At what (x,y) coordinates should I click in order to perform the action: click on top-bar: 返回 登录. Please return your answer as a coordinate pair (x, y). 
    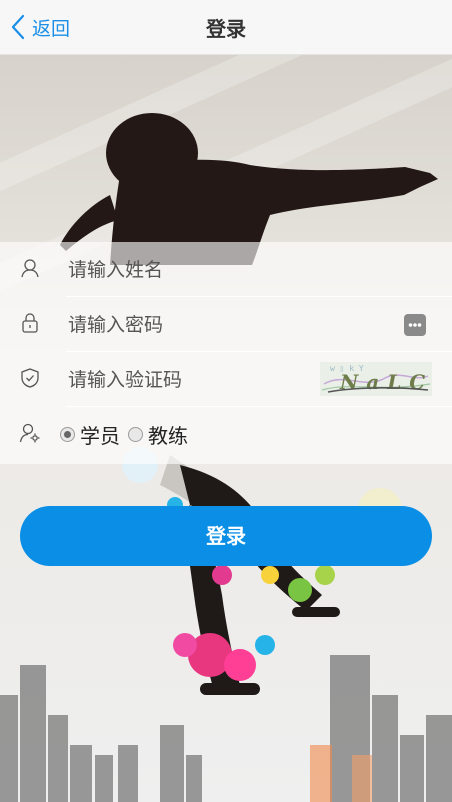
    Looking at the image, I should click on (226, 27).